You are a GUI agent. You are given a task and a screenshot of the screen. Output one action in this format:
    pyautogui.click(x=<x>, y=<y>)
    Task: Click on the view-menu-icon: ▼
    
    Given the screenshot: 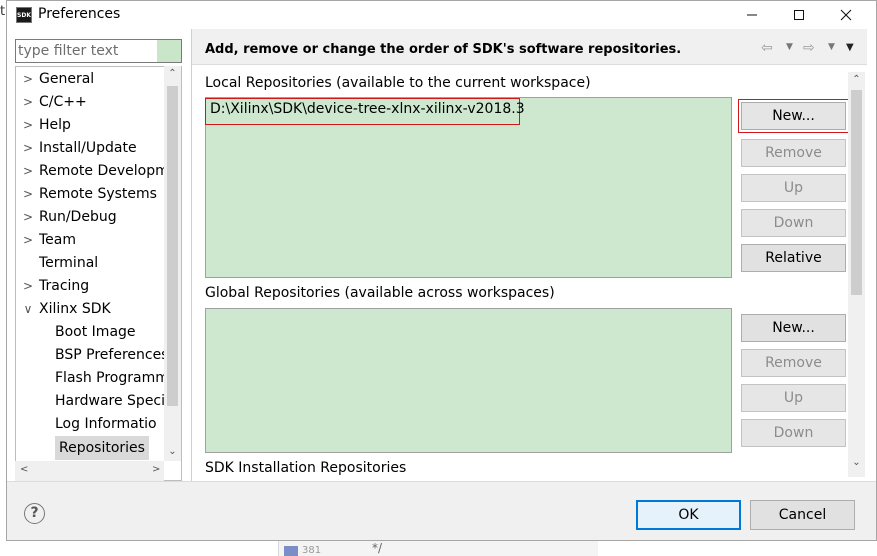 What is the action you would take?
    pyautogui.click(x=850, y=47)
    